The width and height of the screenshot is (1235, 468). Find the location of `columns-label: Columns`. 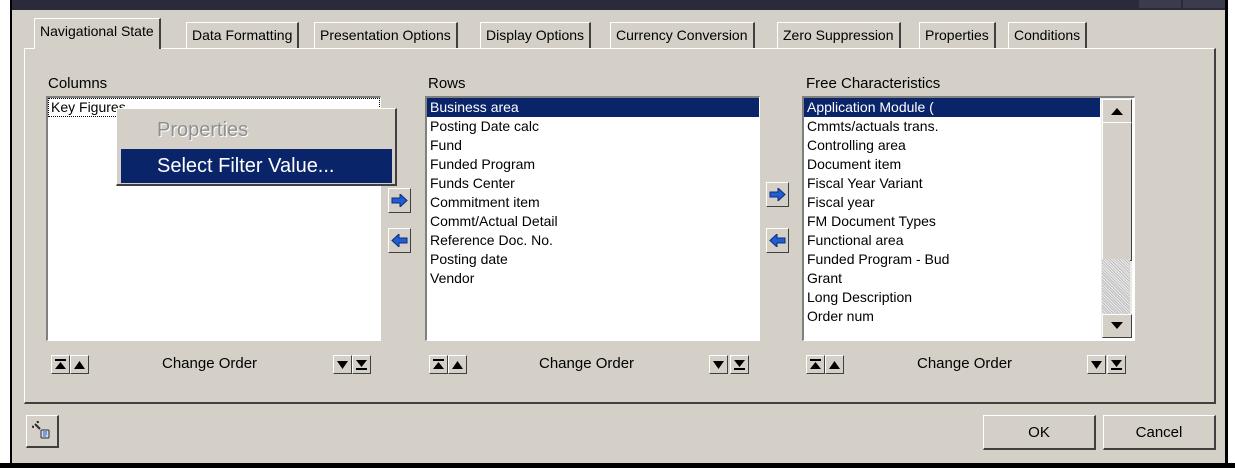

columns-label: Columns is located at coordinates (78, 83).